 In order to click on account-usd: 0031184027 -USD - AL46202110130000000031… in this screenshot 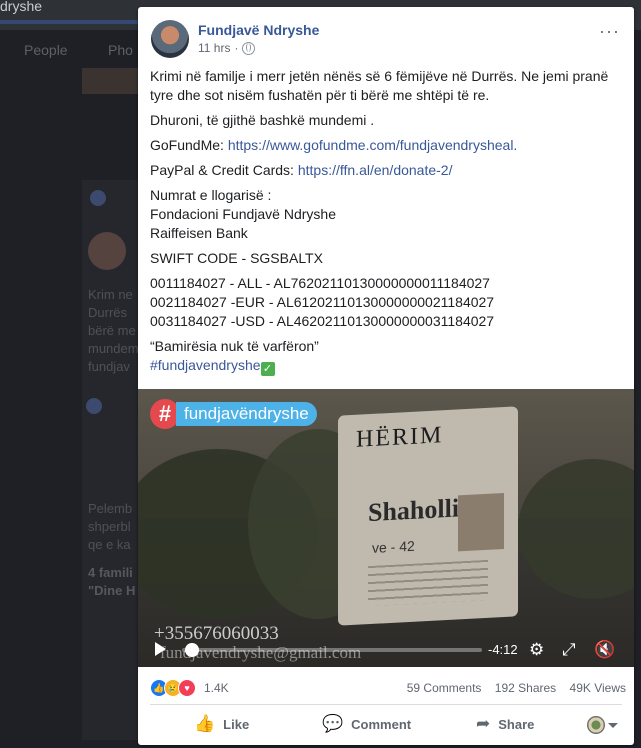, I will do `click(322, 321)`.